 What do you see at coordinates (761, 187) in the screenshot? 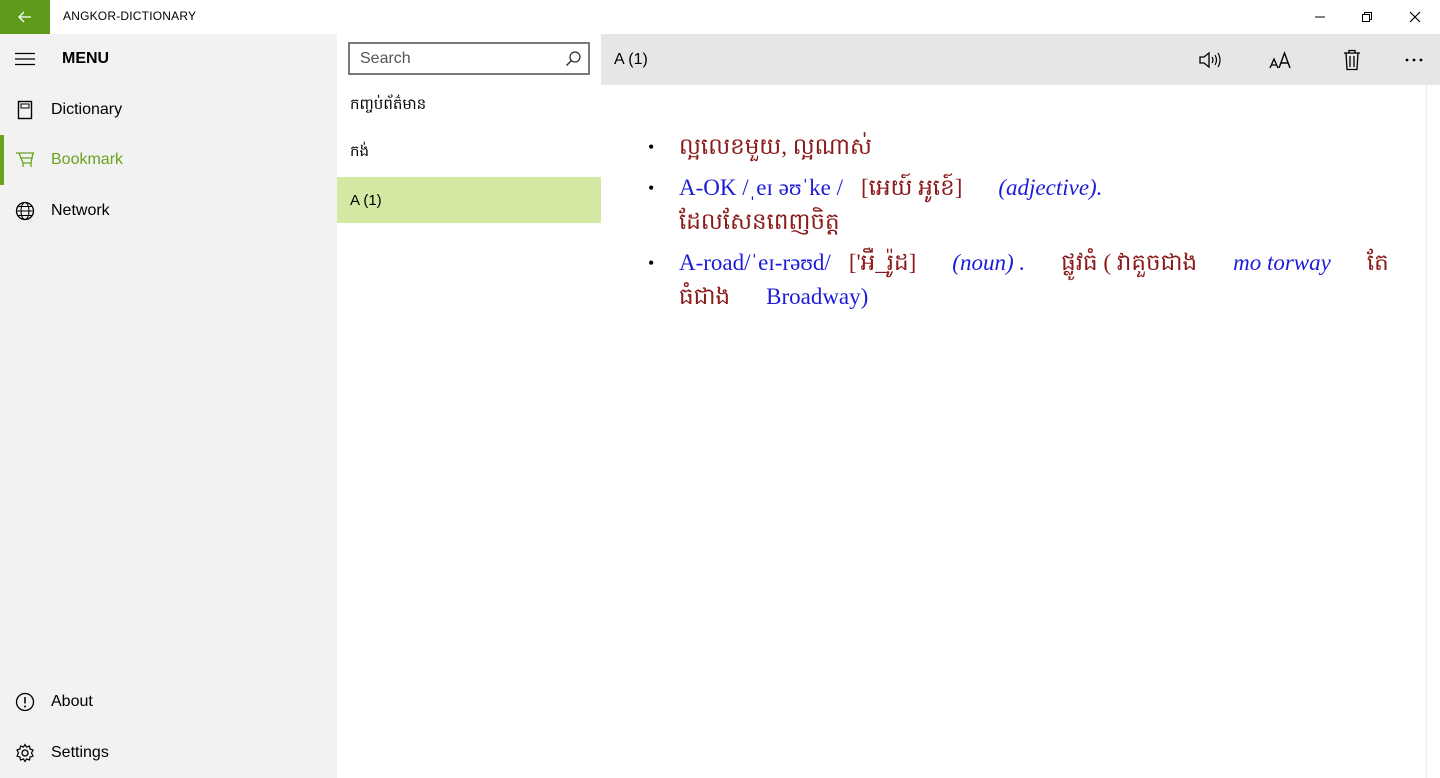
I see `headword: A-OK /ˌeɪ əʊˈke /` at bounding box center [761, 187].